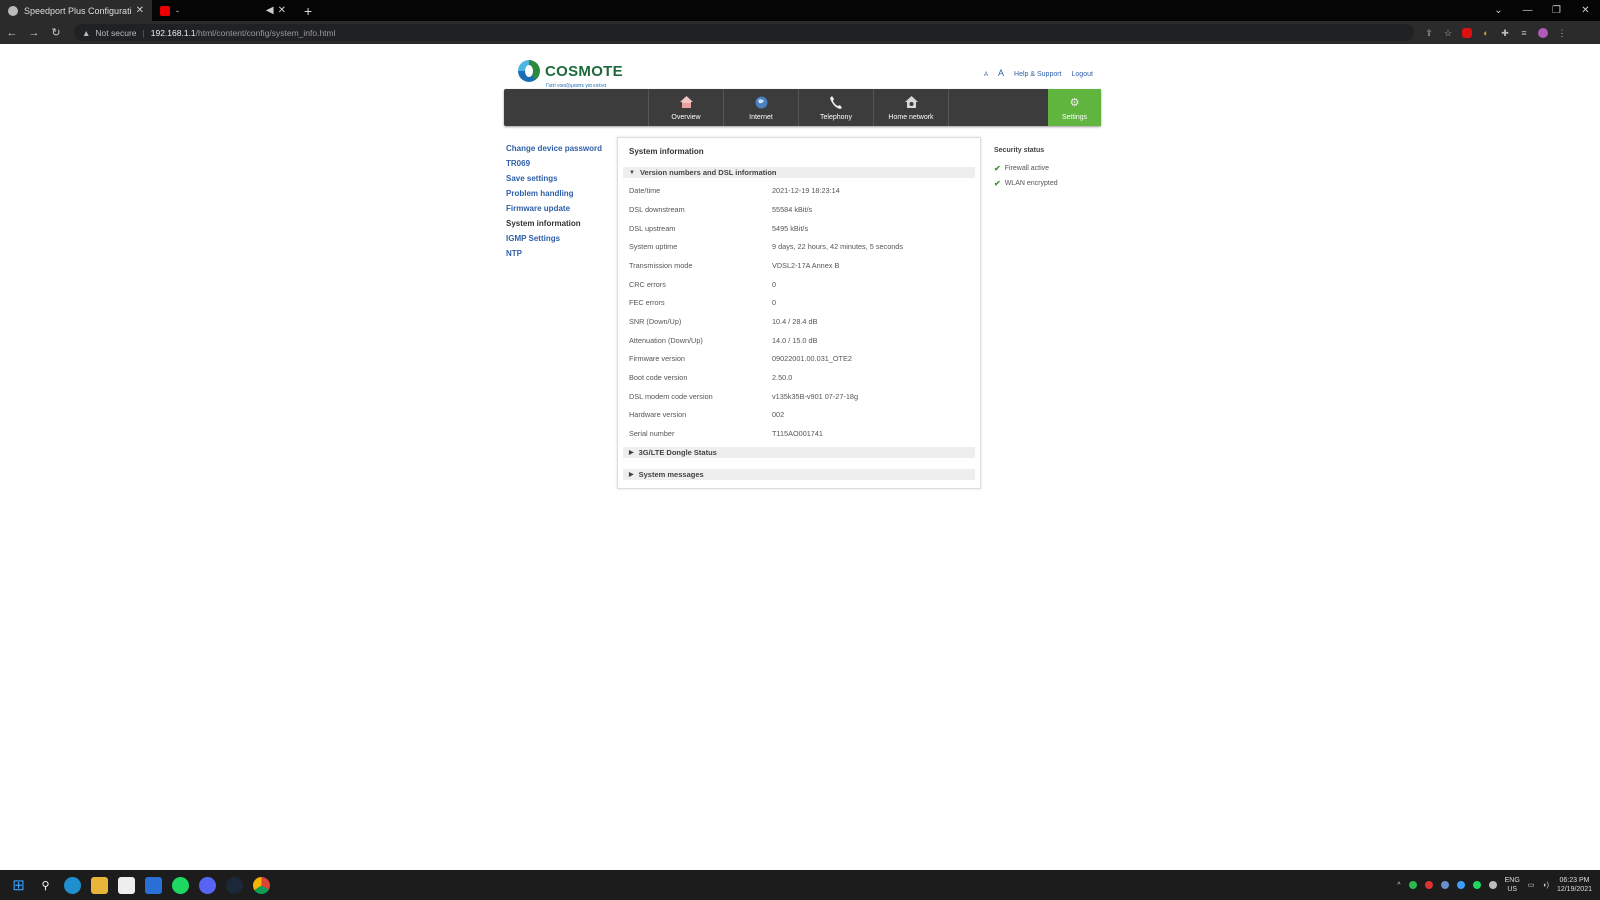 This screenshot has width=1600, height=900. What do you see at coordinates (1562, 33) in the screenshot?
I see `menu-kebab-icon: ⋮` at bounding box center [1562, 33].